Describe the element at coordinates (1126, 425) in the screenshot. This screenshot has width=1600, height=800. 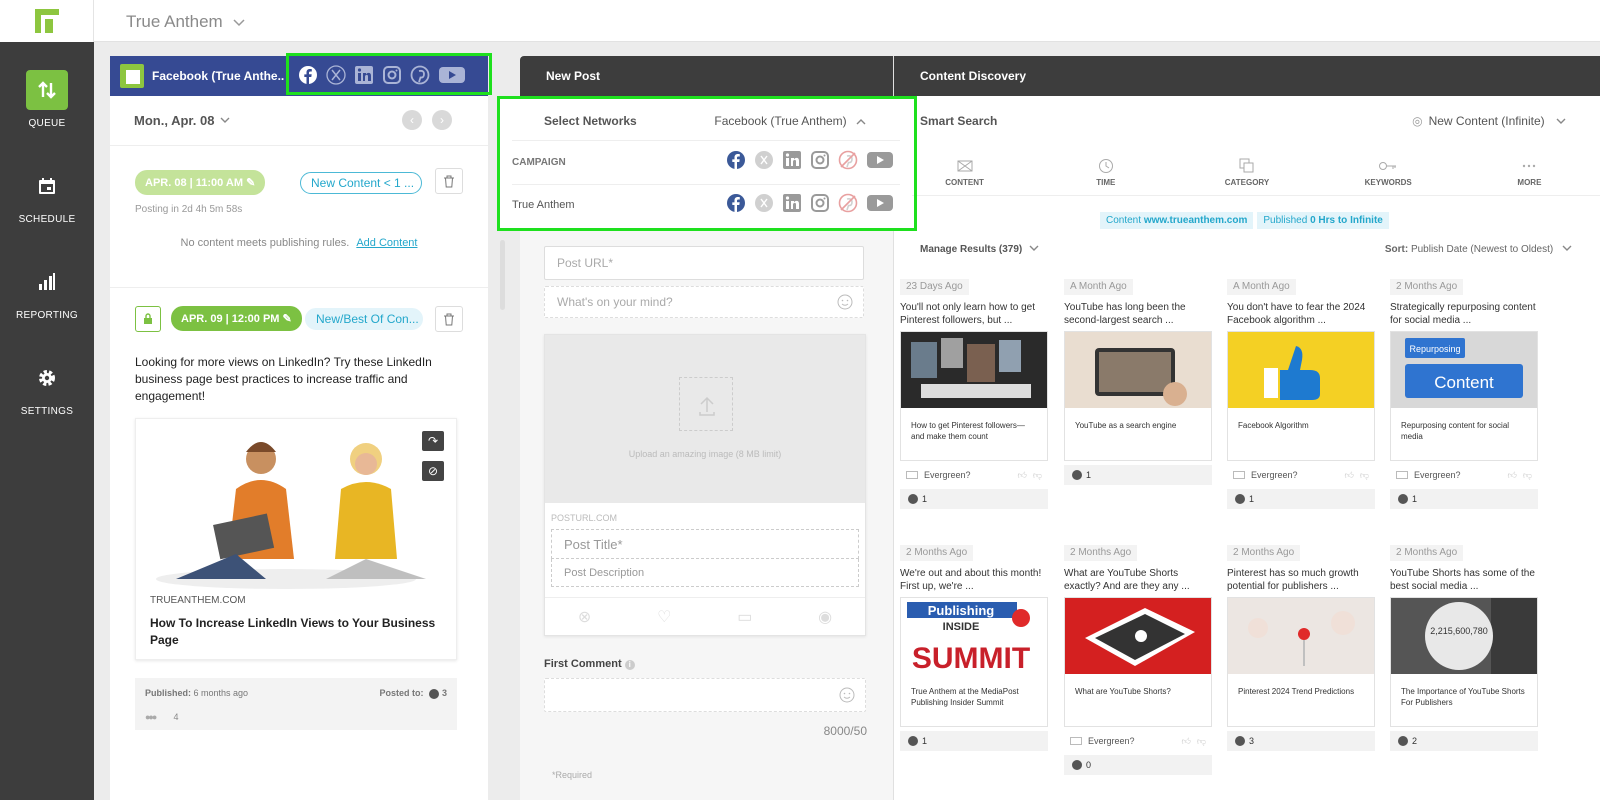
I see `card-caption: YouTube as a search engine` at that location.